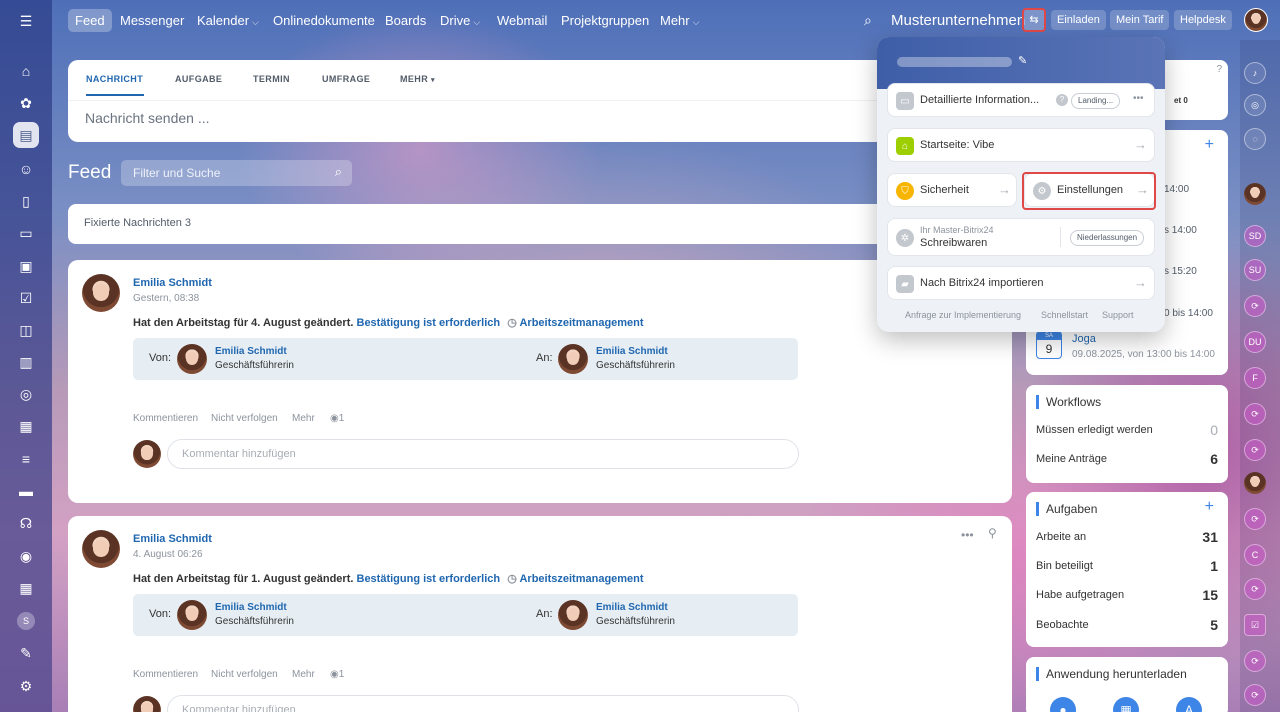  I want to click on contact-du: DU, so click(1255, 342).